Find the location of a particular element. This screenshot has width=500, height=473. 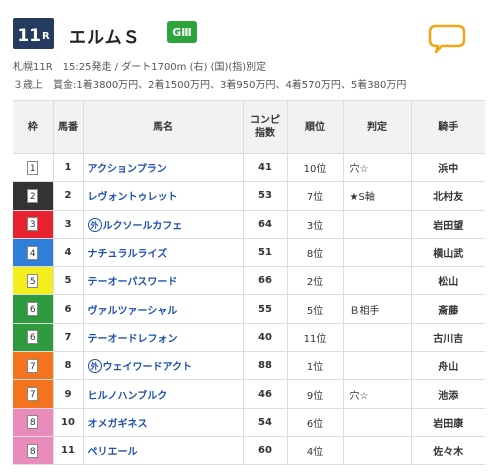

table-row: 8 10 オメガギネス 54 6位 岩田康 is located at coordinates (249, 422).